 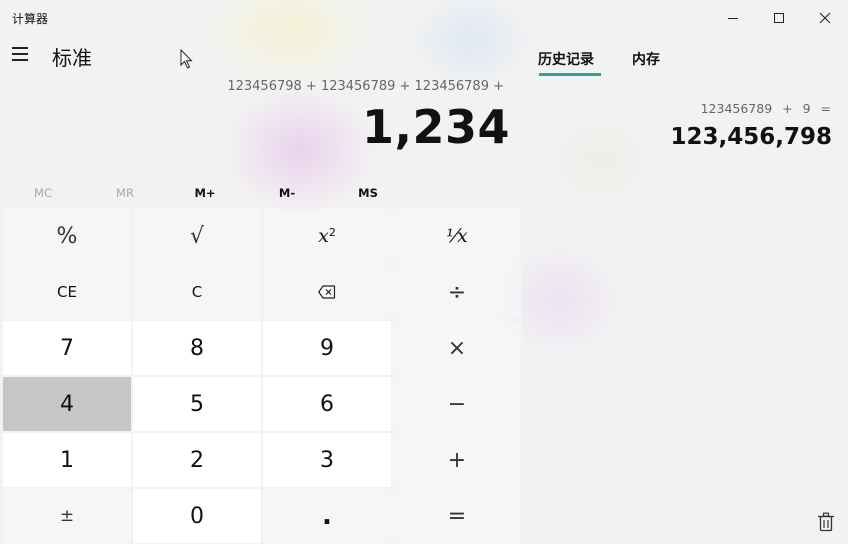 I want to click on trash-icon, so click(x=826, y=522).